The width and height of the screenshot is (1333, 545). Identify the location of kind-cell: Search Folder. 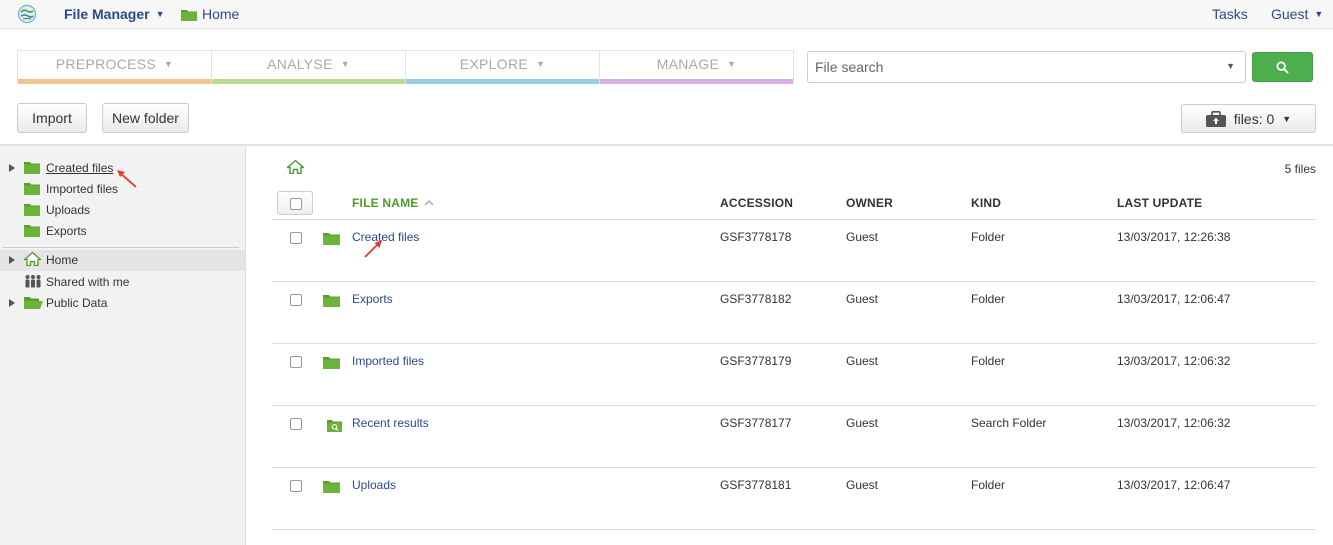
(1009, 423).